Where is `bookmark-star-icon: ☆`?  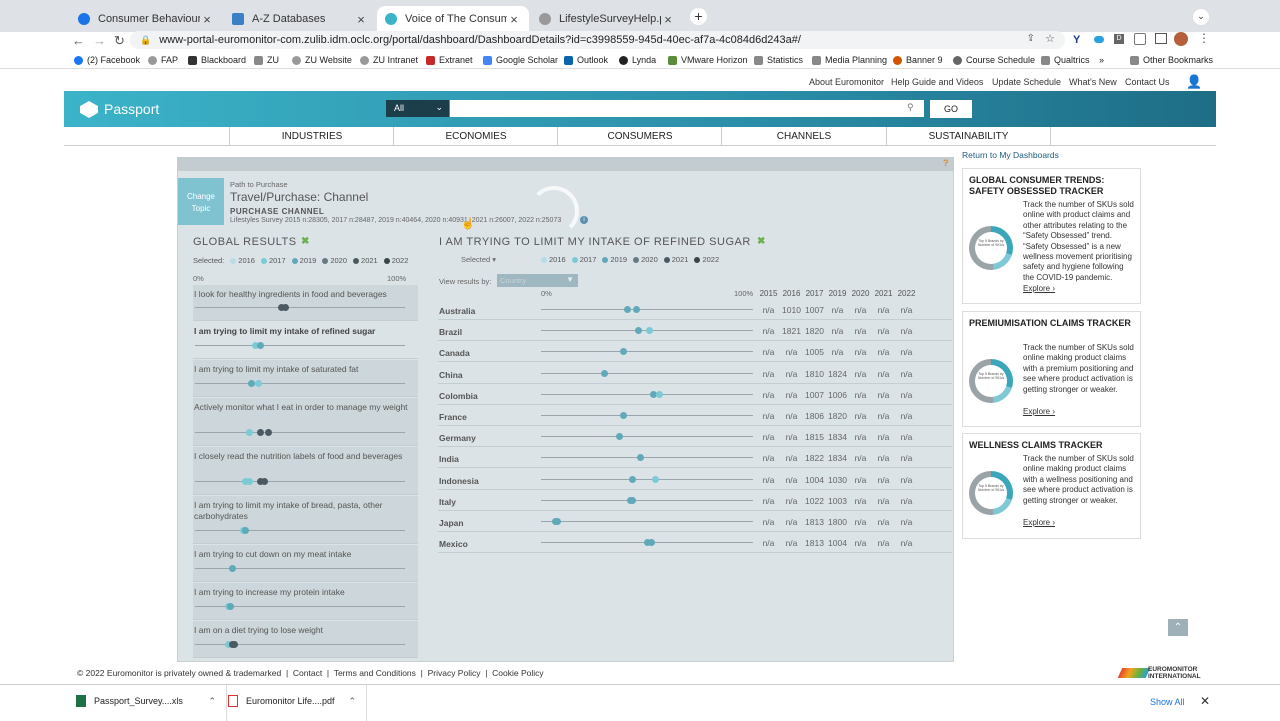 bookmark-star-icon: ☆ is located at coordinates (1050, 38).